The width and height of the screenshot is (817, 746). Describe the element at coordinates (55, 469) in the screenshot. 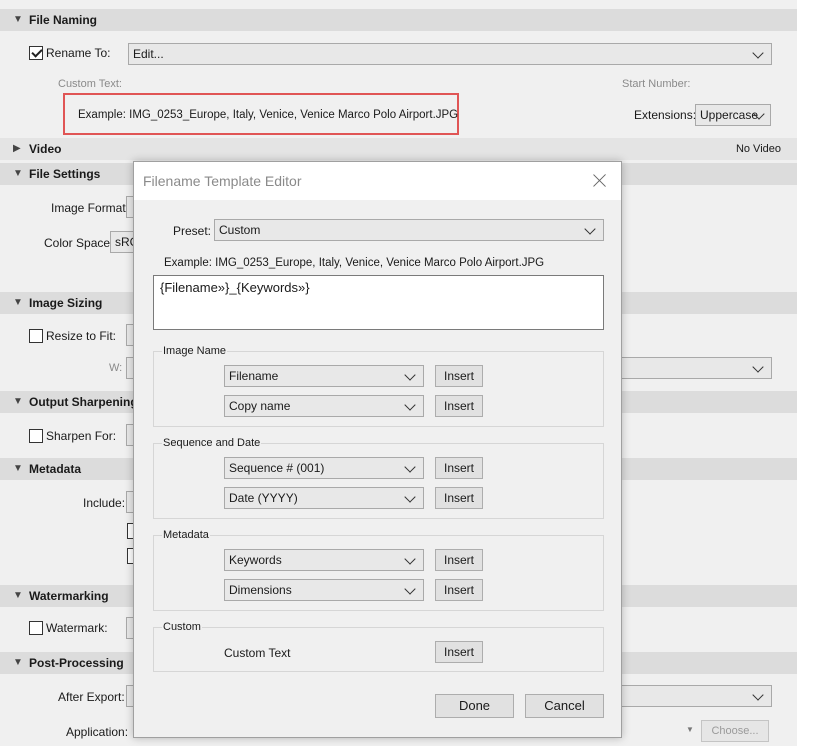

I see `section-title: Metadata` at that location.